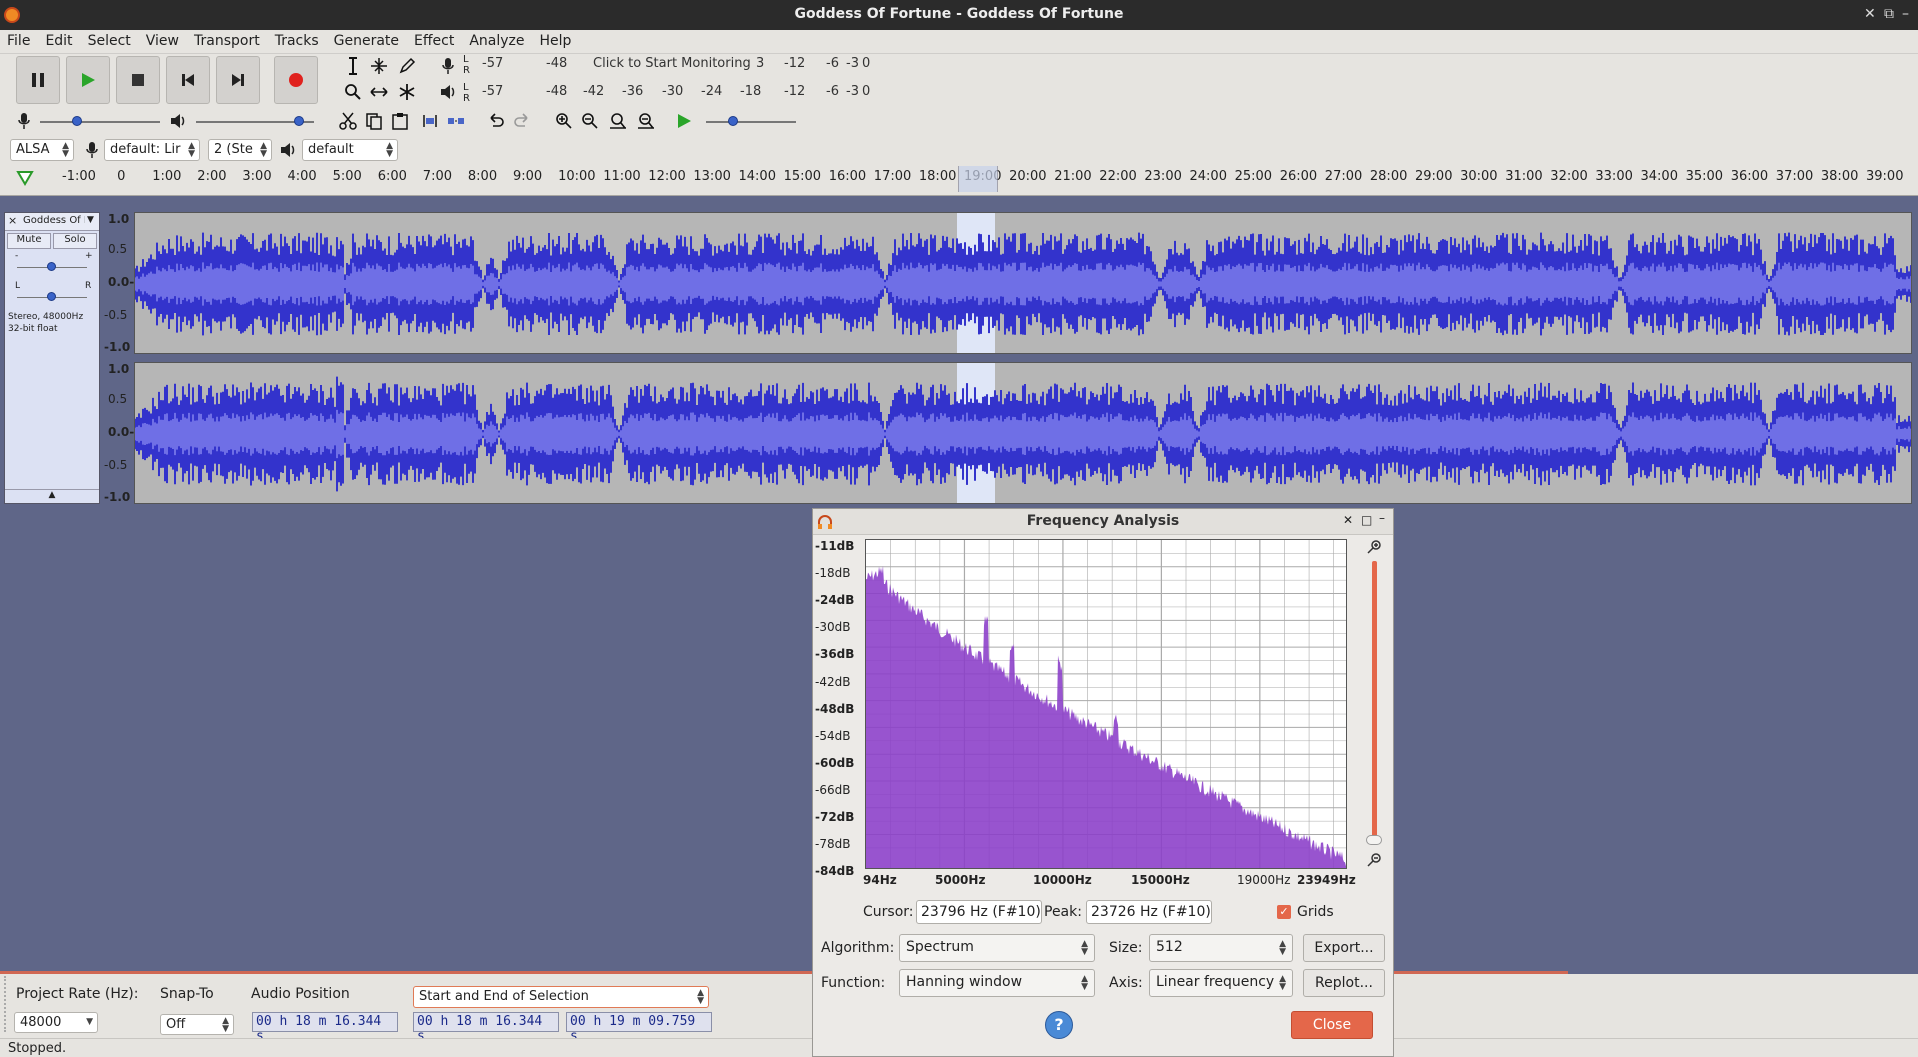  Describe the element at coordinates (152, 150) in the screenshot. I see `recording-device-select: default: Lir ▲ ▼` at that location.